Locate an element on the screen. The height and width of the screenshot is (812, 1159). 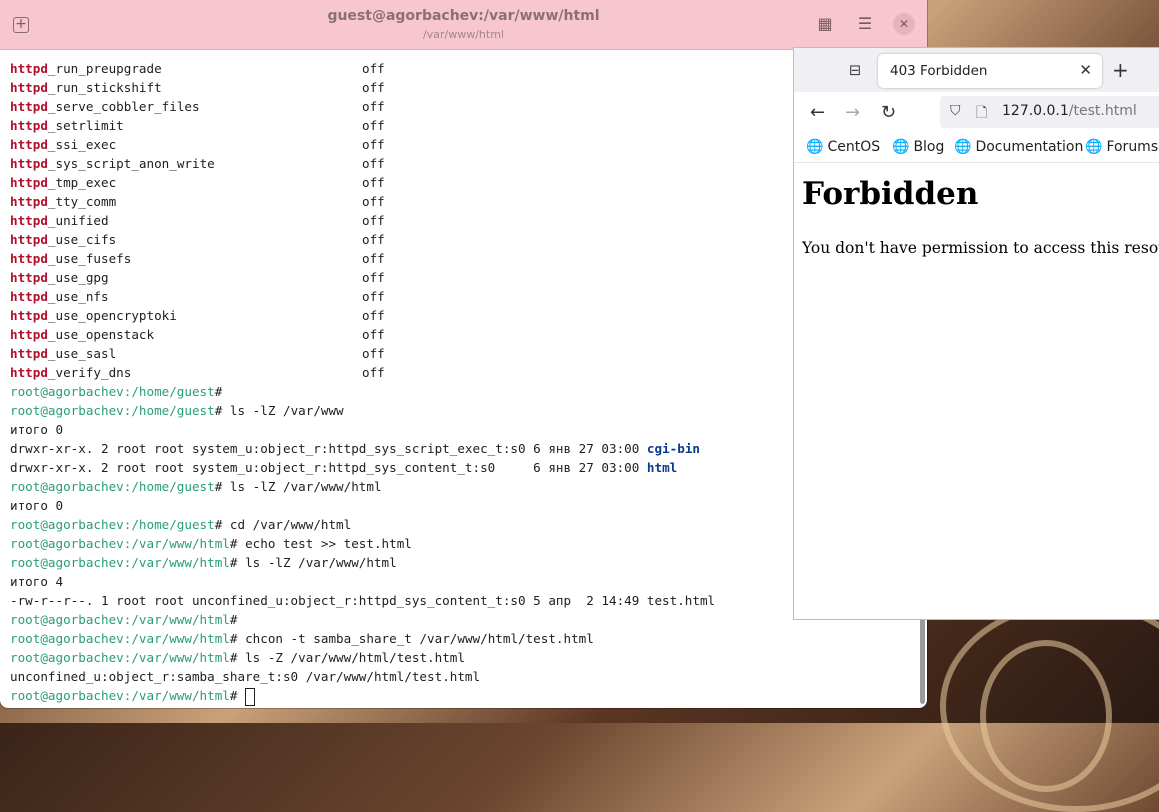
selinux-boolean-row: httpd_use_openstack off is located at coordinates (468, 334).